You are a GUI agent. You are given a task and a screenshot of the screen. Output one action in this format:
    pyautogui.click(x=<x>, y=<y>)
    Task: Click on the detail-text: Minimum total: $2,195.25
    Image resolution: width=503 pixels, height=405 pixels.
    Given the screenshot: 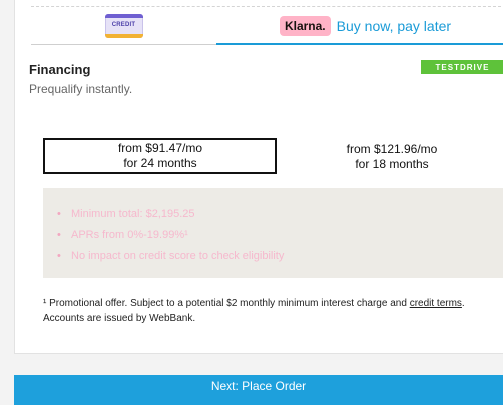 What is the action you would take?
    pyautogui.click(x=133, y=214)
    